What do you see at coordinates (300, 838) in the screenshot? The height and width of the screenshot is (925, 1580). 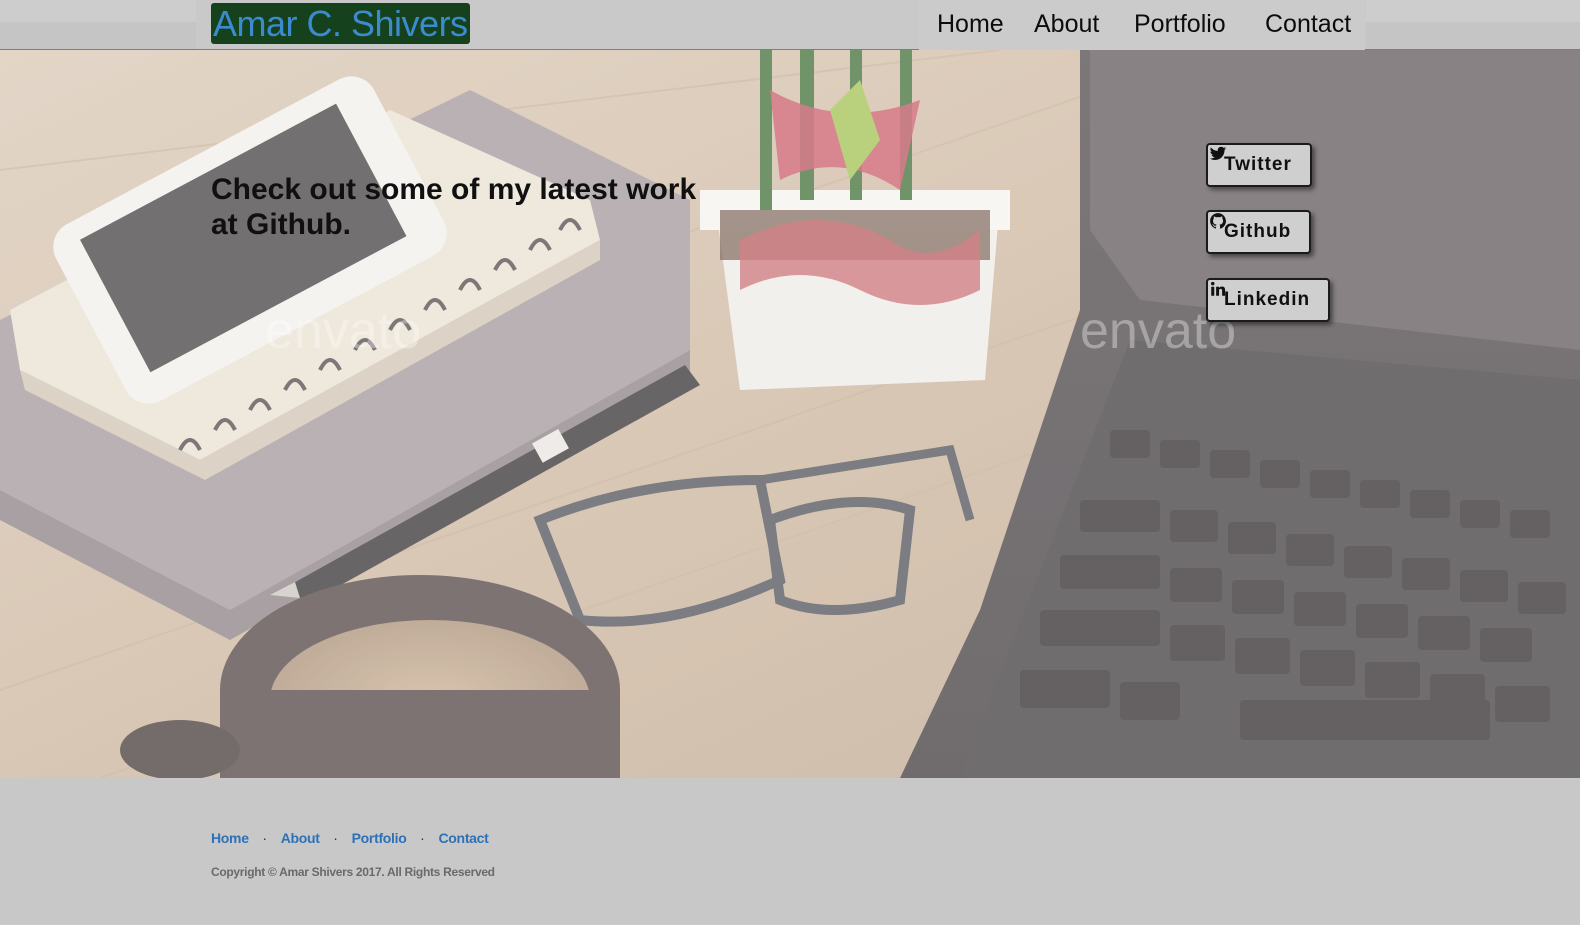 I see `footer-link-about: About` at bounding box center [300, 838].